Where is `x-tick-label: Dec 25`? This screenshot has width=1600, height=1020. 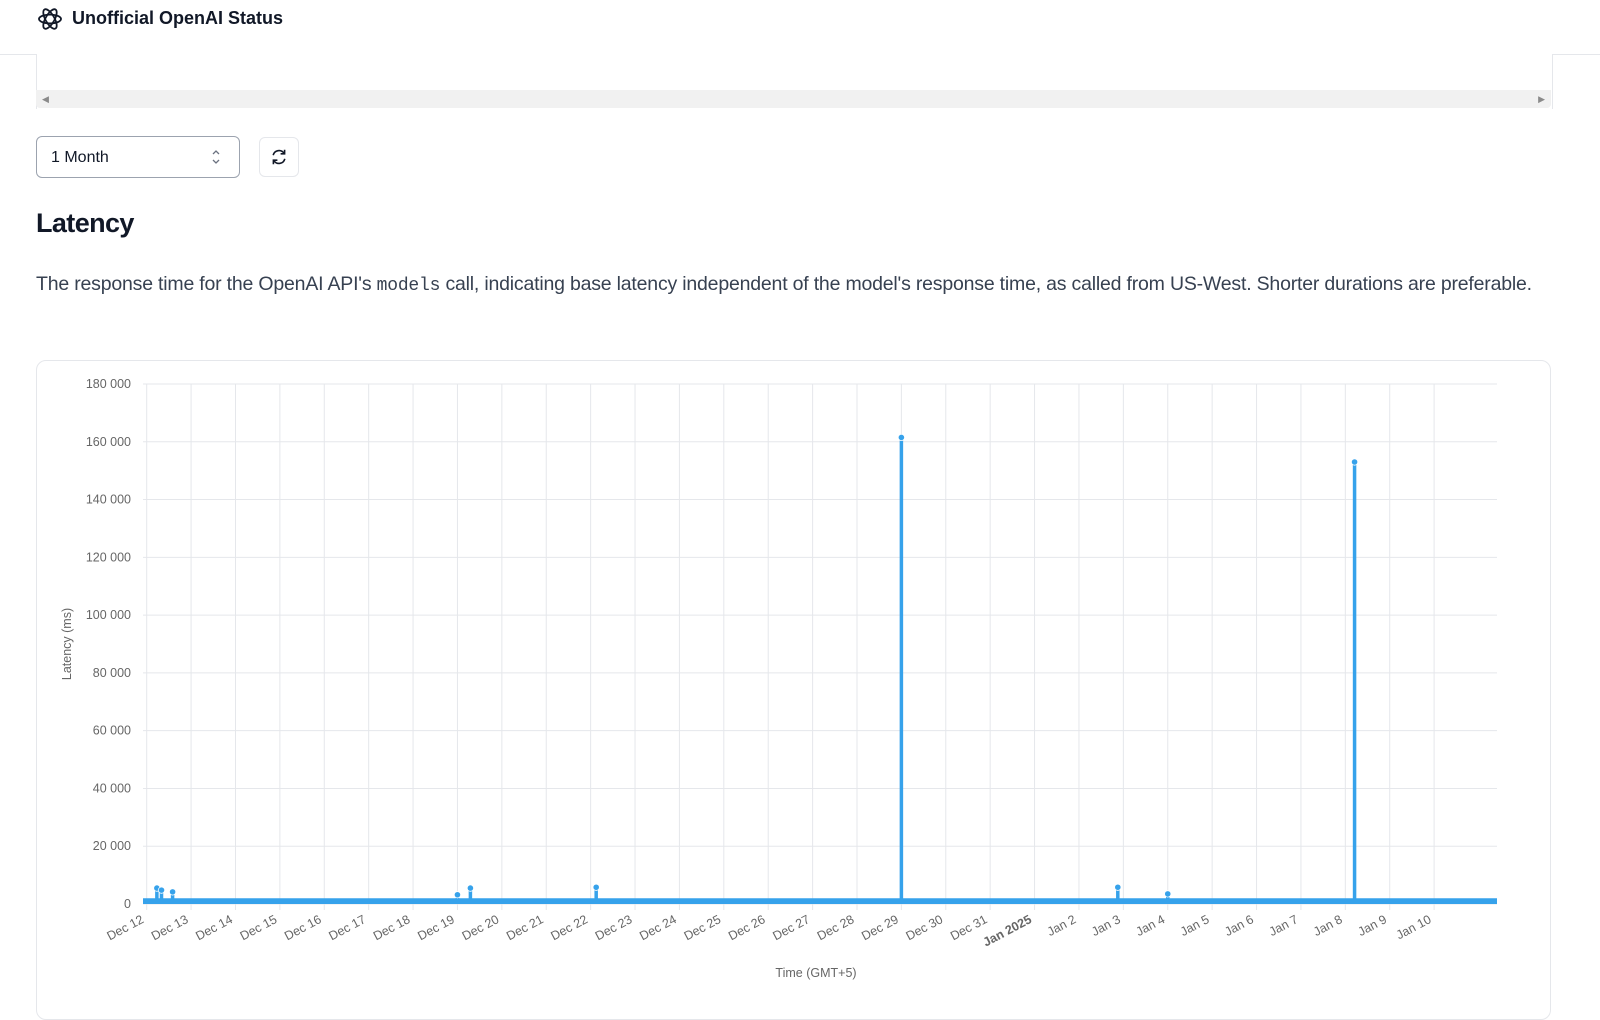 x-tick-label: Dec 25 is located at coordinates (703, 927).